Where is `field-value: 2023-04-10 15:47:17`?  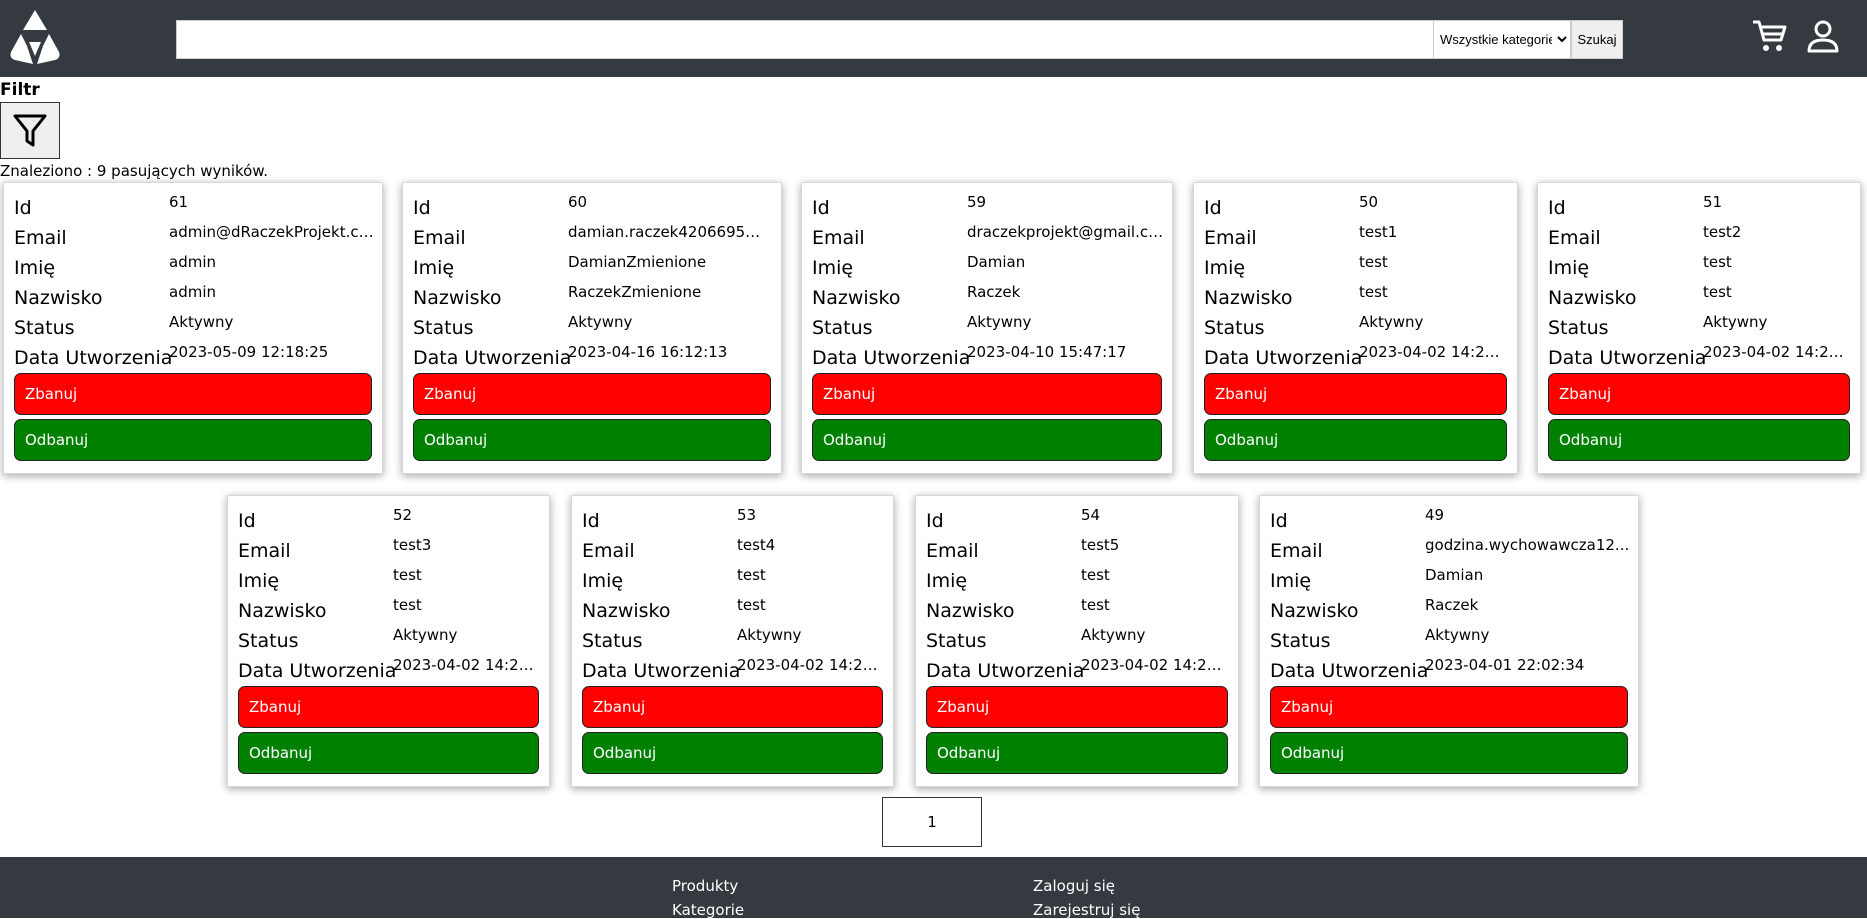
field-value: 2023-04-10 15:47:17 is located at coordinates (1047, 352).